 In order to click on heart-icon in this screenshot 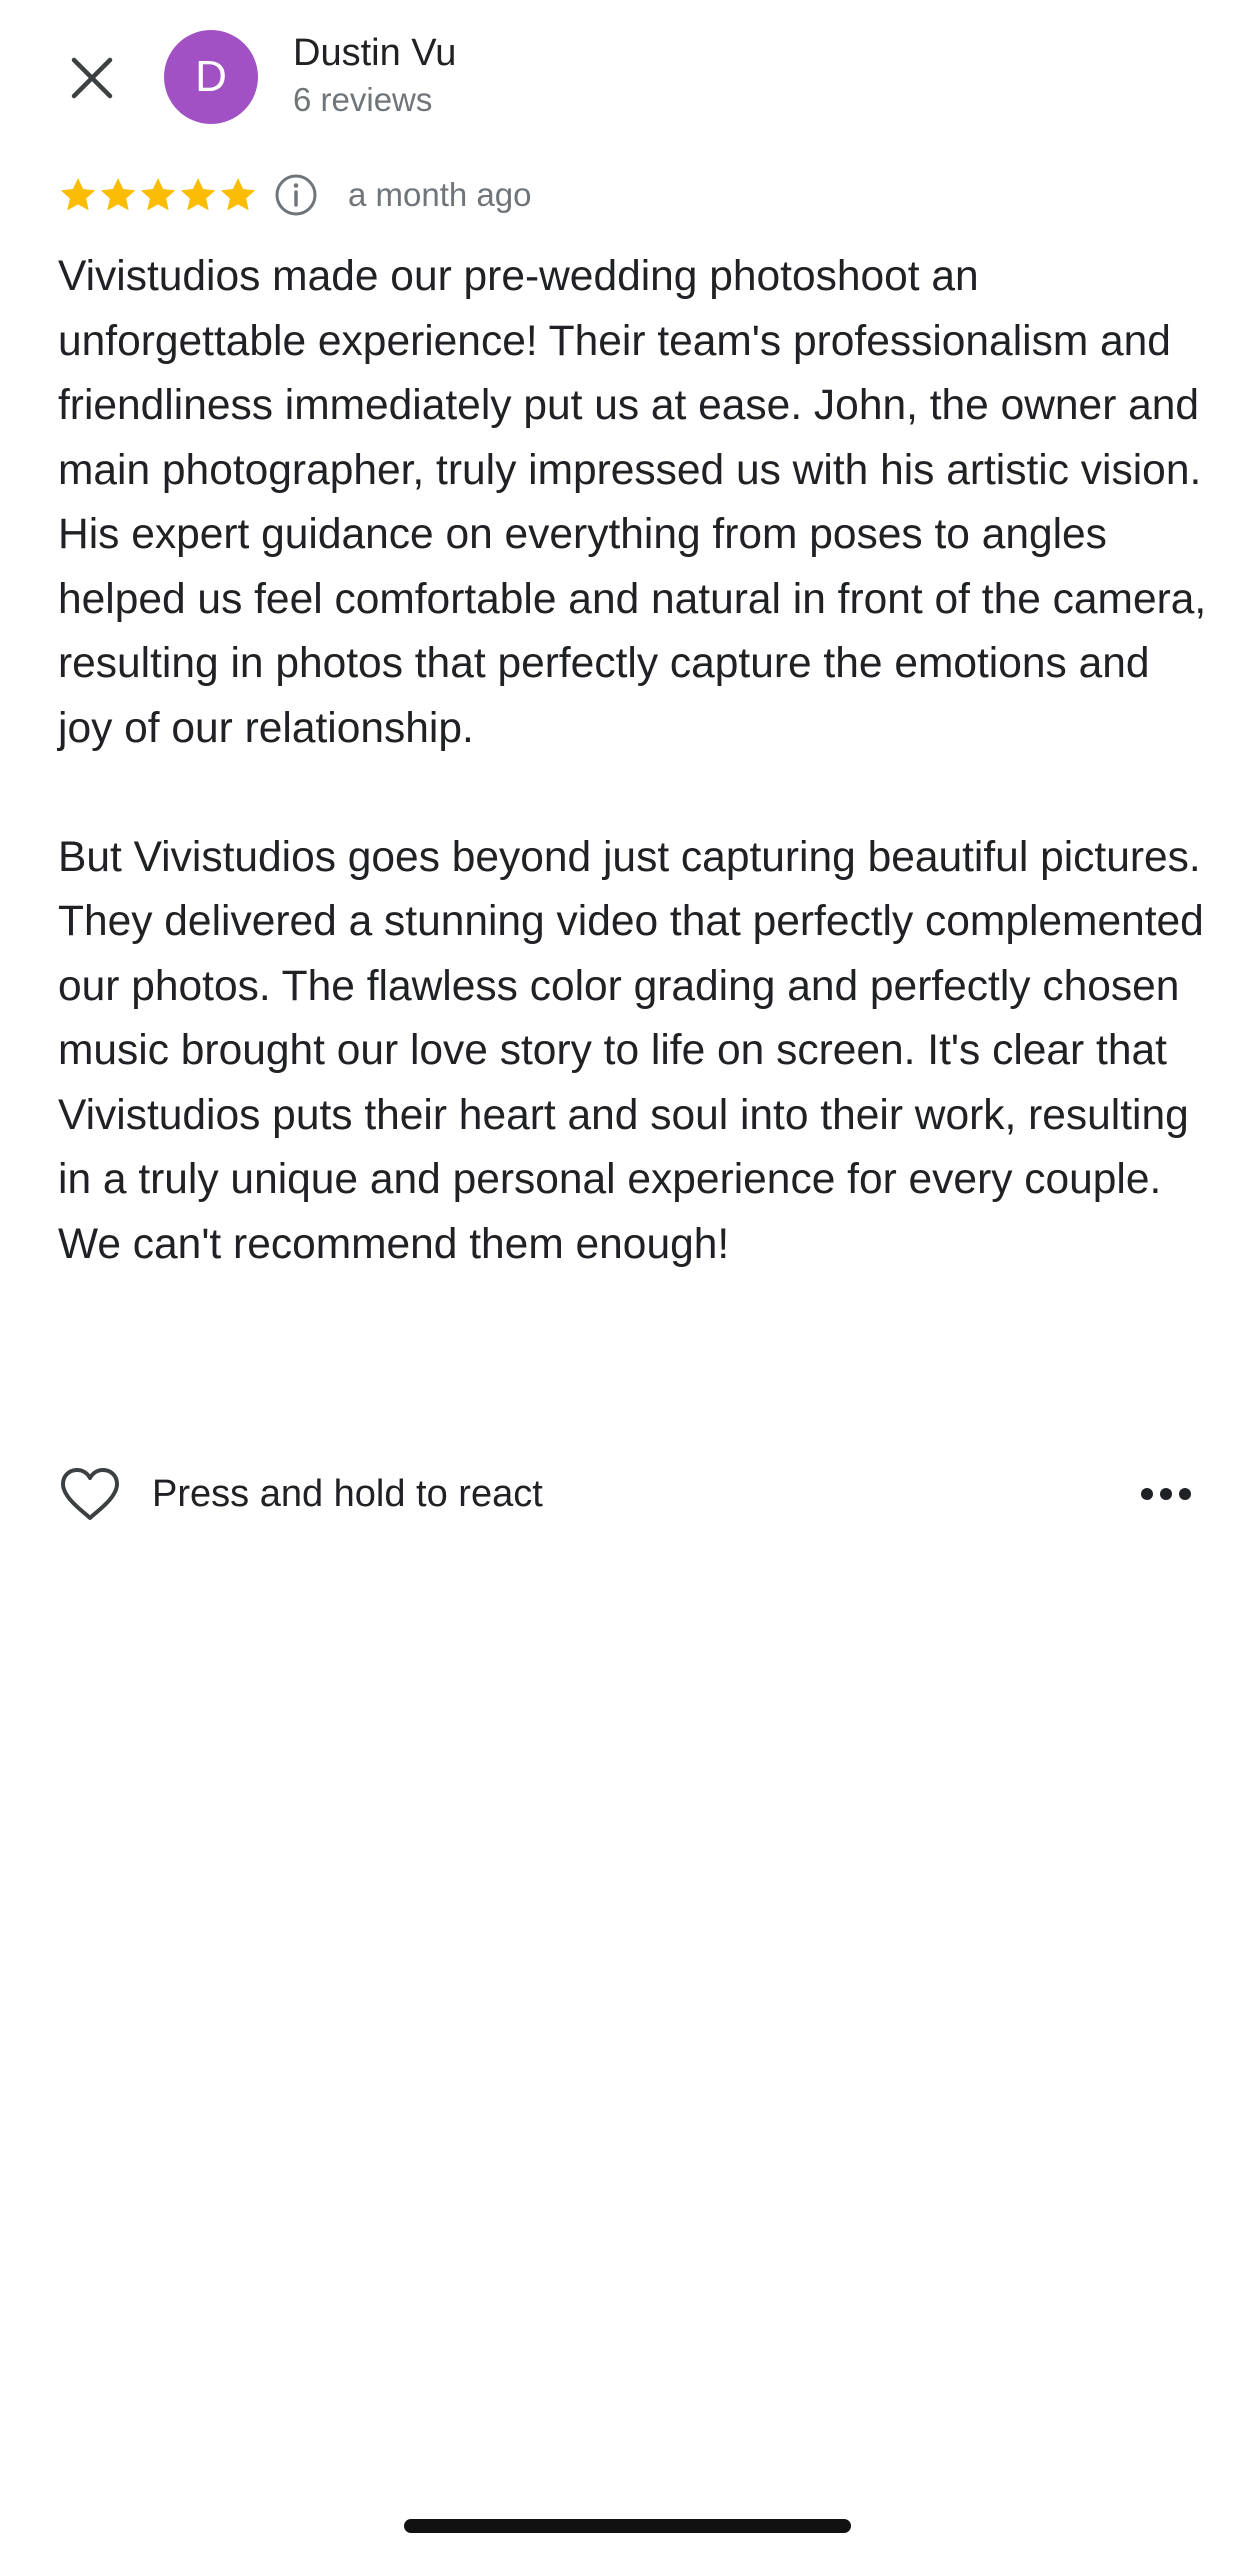, I will do `click(90, 1494)`.